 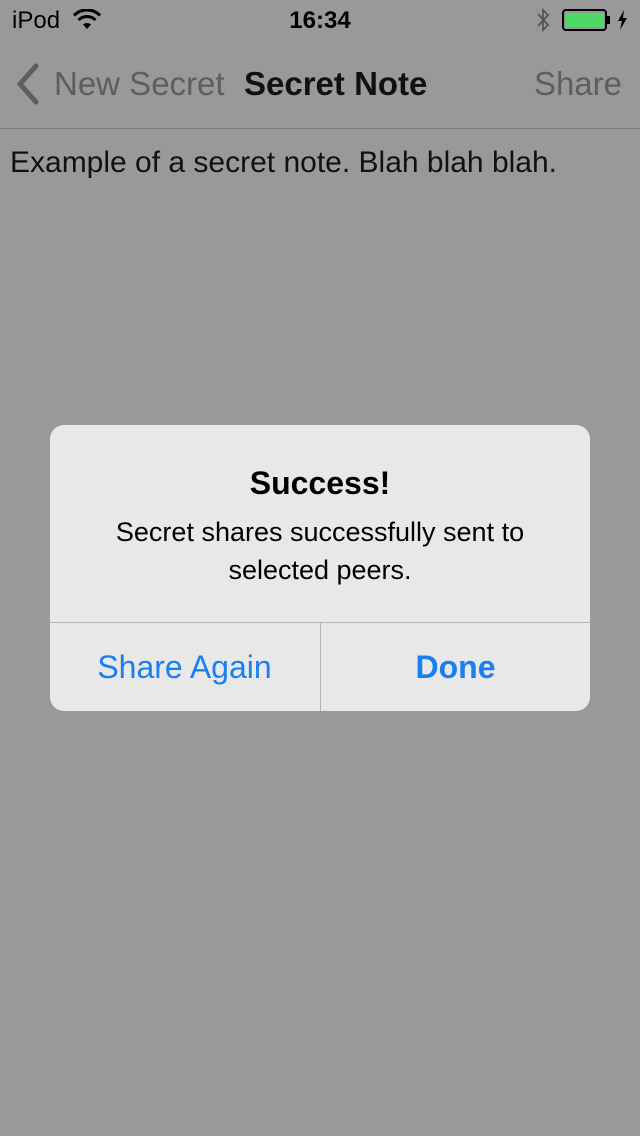 I want to click on back-button: New Secret, so click(x=119, y=84).